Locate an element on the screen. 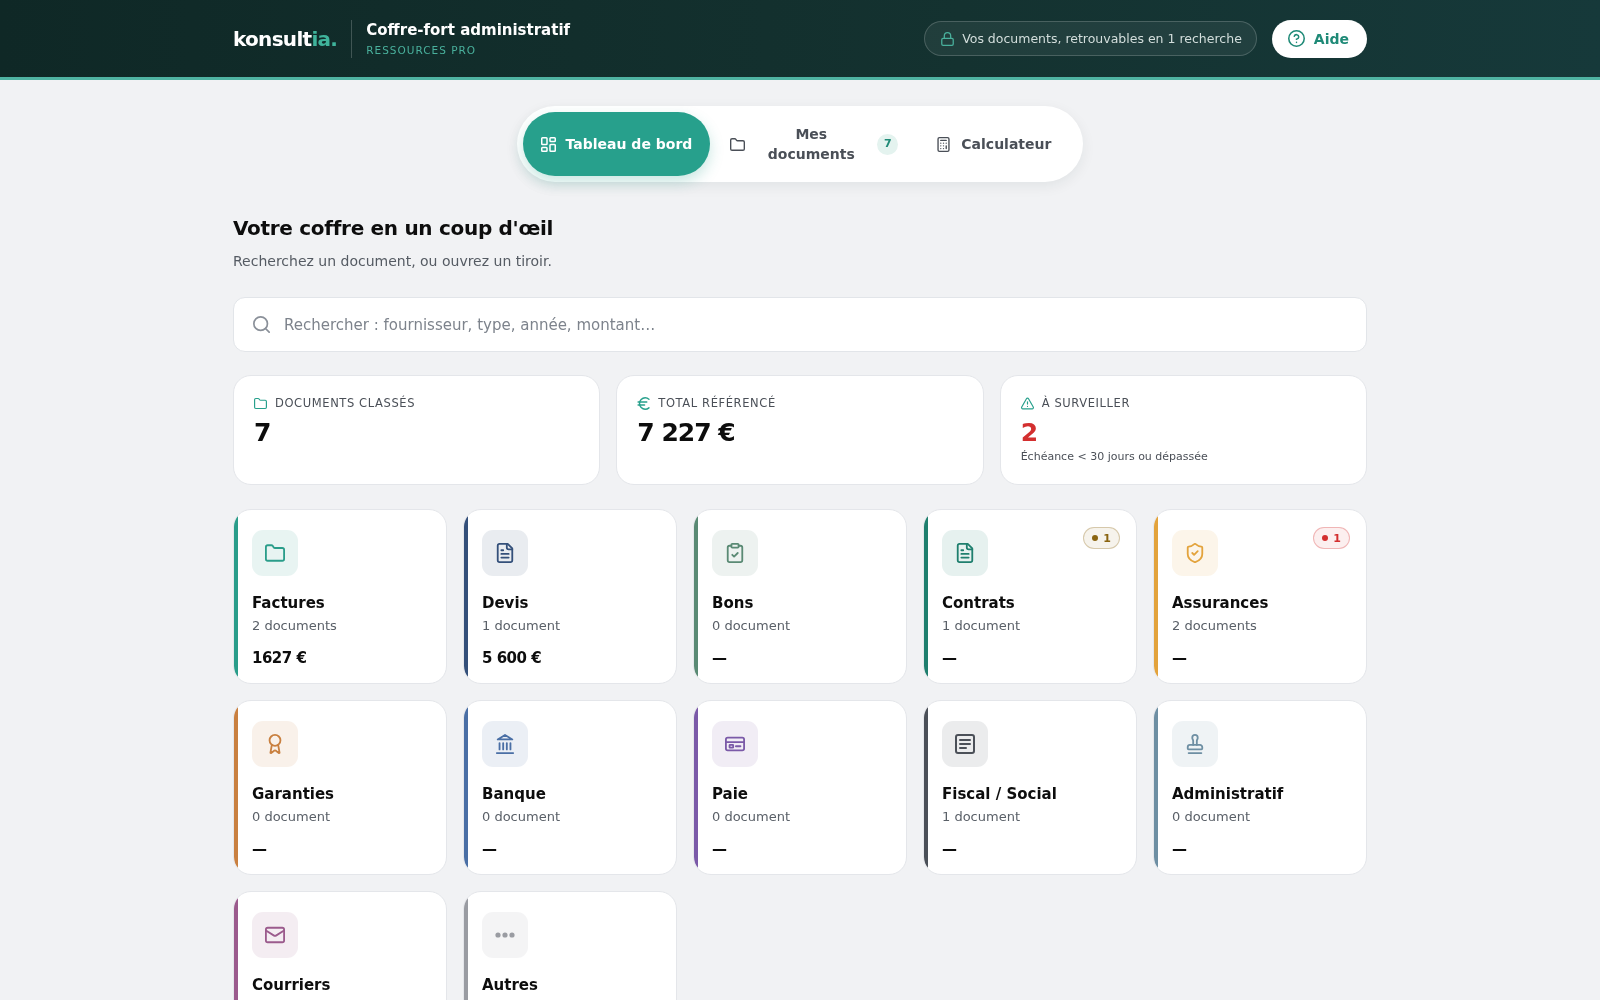 Image resolution: width=1600 pixels, height=1000 pixels. stat-value: 7 is located at coordinates (263, 433).